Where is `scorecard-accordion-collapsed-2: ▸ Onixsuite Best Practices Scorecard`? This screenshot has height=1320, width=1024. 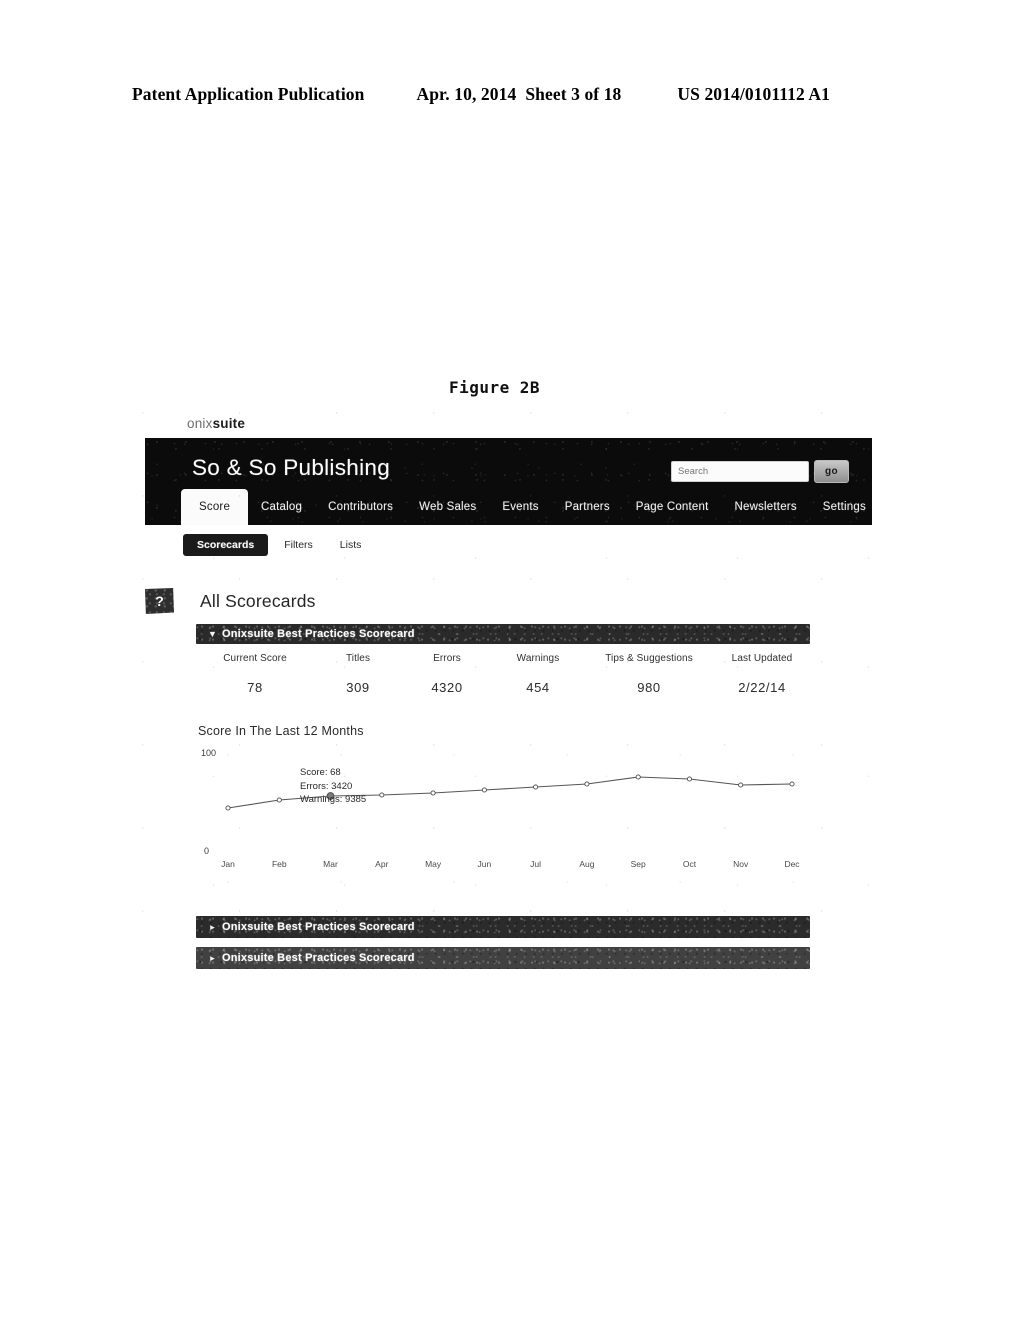 scorecard-accordion-collapsed-2: ▸ Onixsuite Best Practices Scorecard is located at coordinates (503, 958).